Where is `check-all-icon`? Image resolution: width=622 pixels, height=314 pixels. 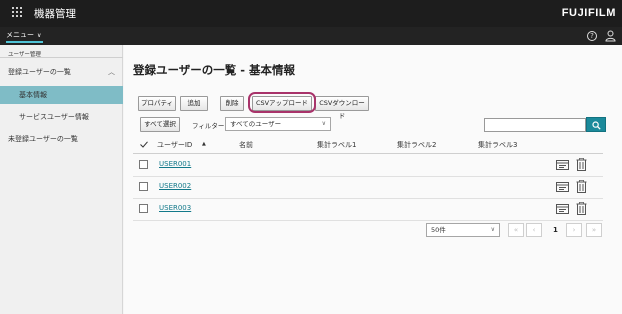 check-all-icon is located at coordinates (144, 144).